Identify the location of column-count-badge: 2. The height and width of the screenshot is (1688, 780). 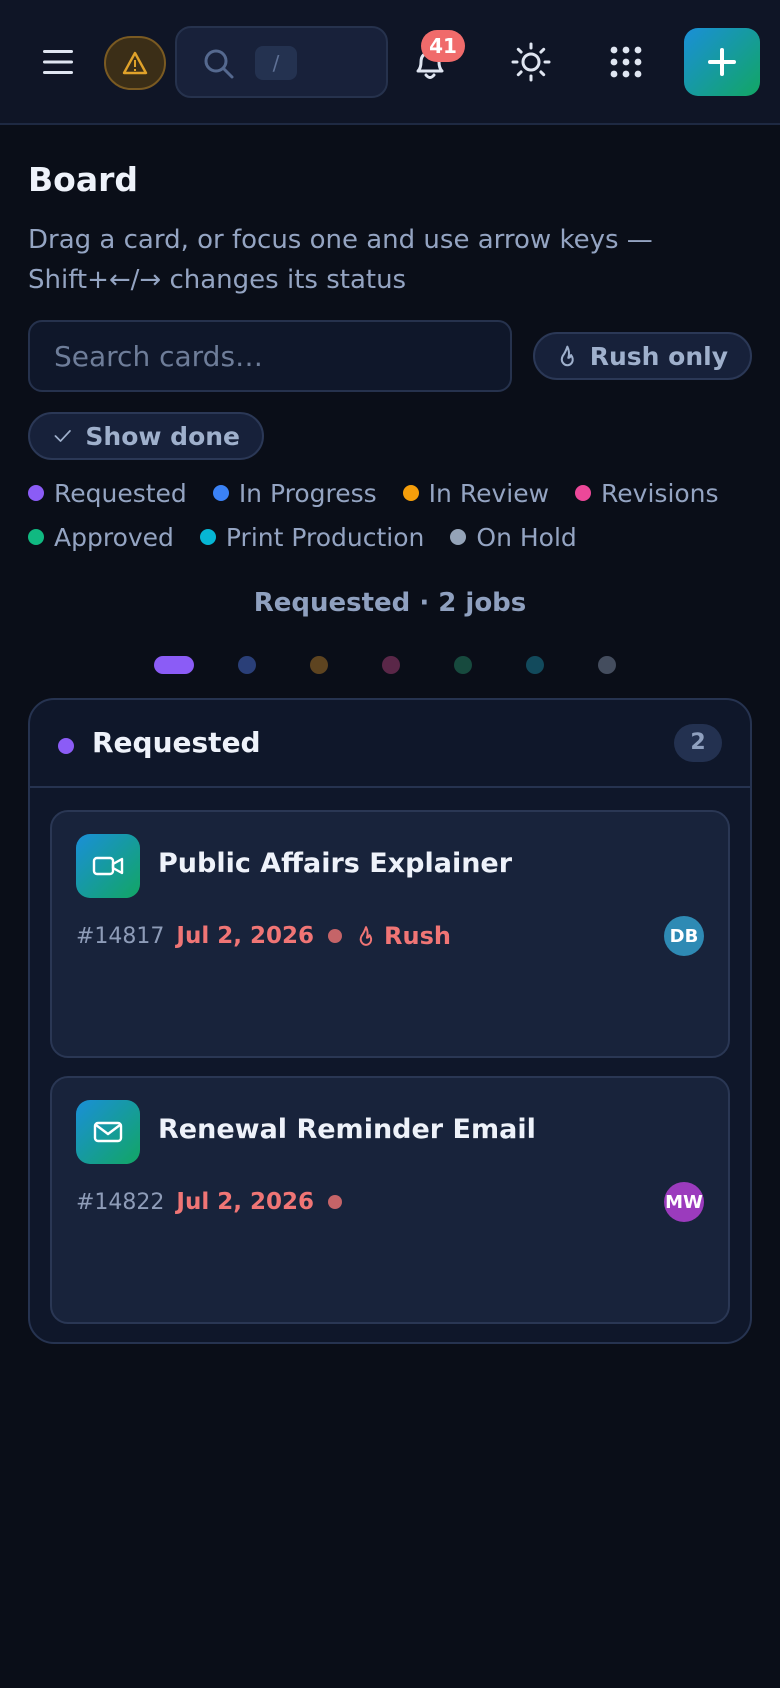
(698, 743).